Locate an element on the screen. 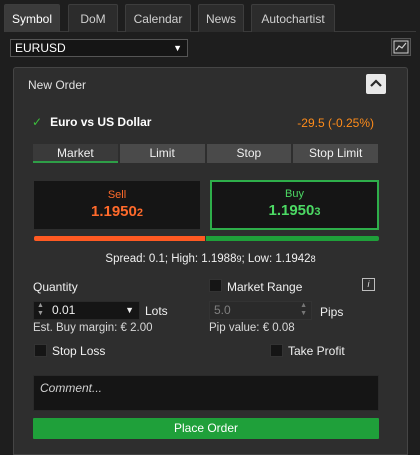  pips-label: Pips is located at coordinates (332, 312).